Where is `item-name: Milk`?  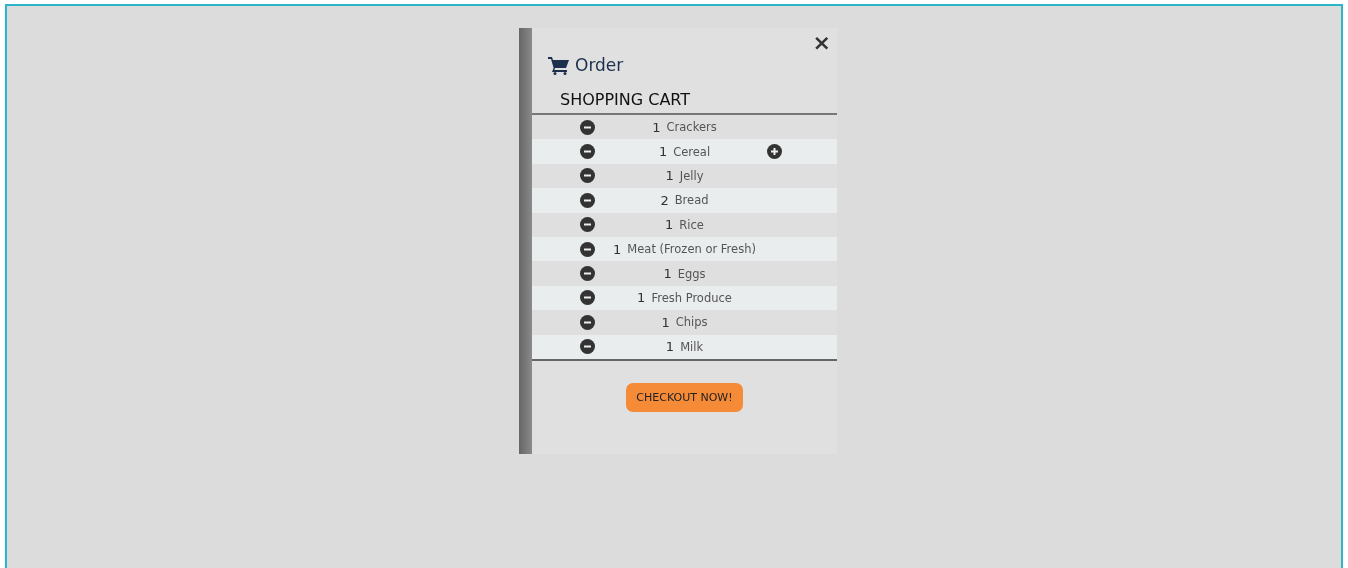 item-name: Milk is located at coordinates (692, 346).